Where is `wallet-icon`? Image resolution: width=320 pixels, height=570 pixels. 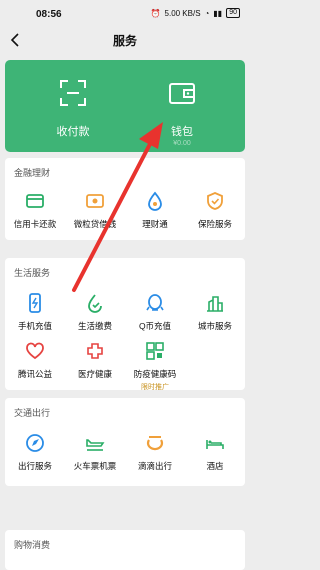
wallet-icon is located at coordinates (182, 93).